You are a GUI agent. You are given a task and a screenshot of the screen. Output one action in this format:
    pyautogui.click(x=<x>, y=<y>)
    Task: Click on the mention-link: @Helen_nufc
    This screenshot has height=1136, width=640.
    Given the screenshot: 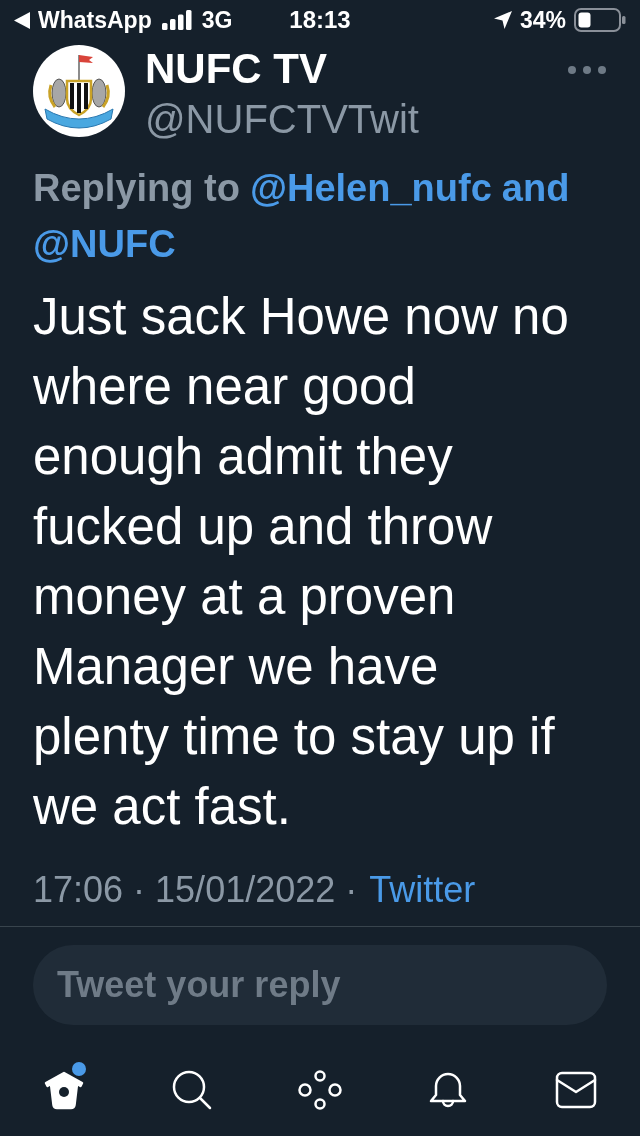 What is the action you would take?
    pyautogui.click(x=370, y=188)
    